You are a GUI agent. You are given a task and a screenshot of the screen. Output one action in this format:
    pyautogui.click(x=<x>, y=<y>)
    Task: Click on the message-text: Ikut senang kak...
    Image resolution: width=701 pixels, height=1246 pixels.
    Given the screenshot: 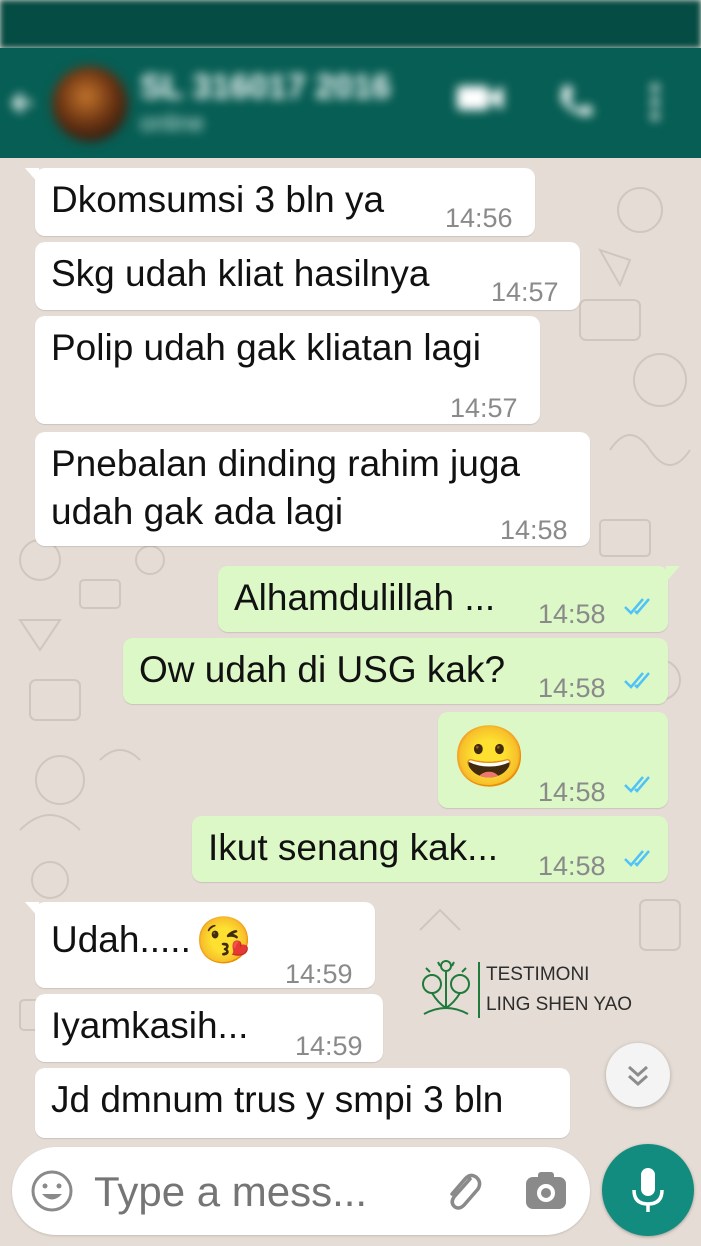 What is the action you would take?
    pyautogui.click(x=353, y=847)
    